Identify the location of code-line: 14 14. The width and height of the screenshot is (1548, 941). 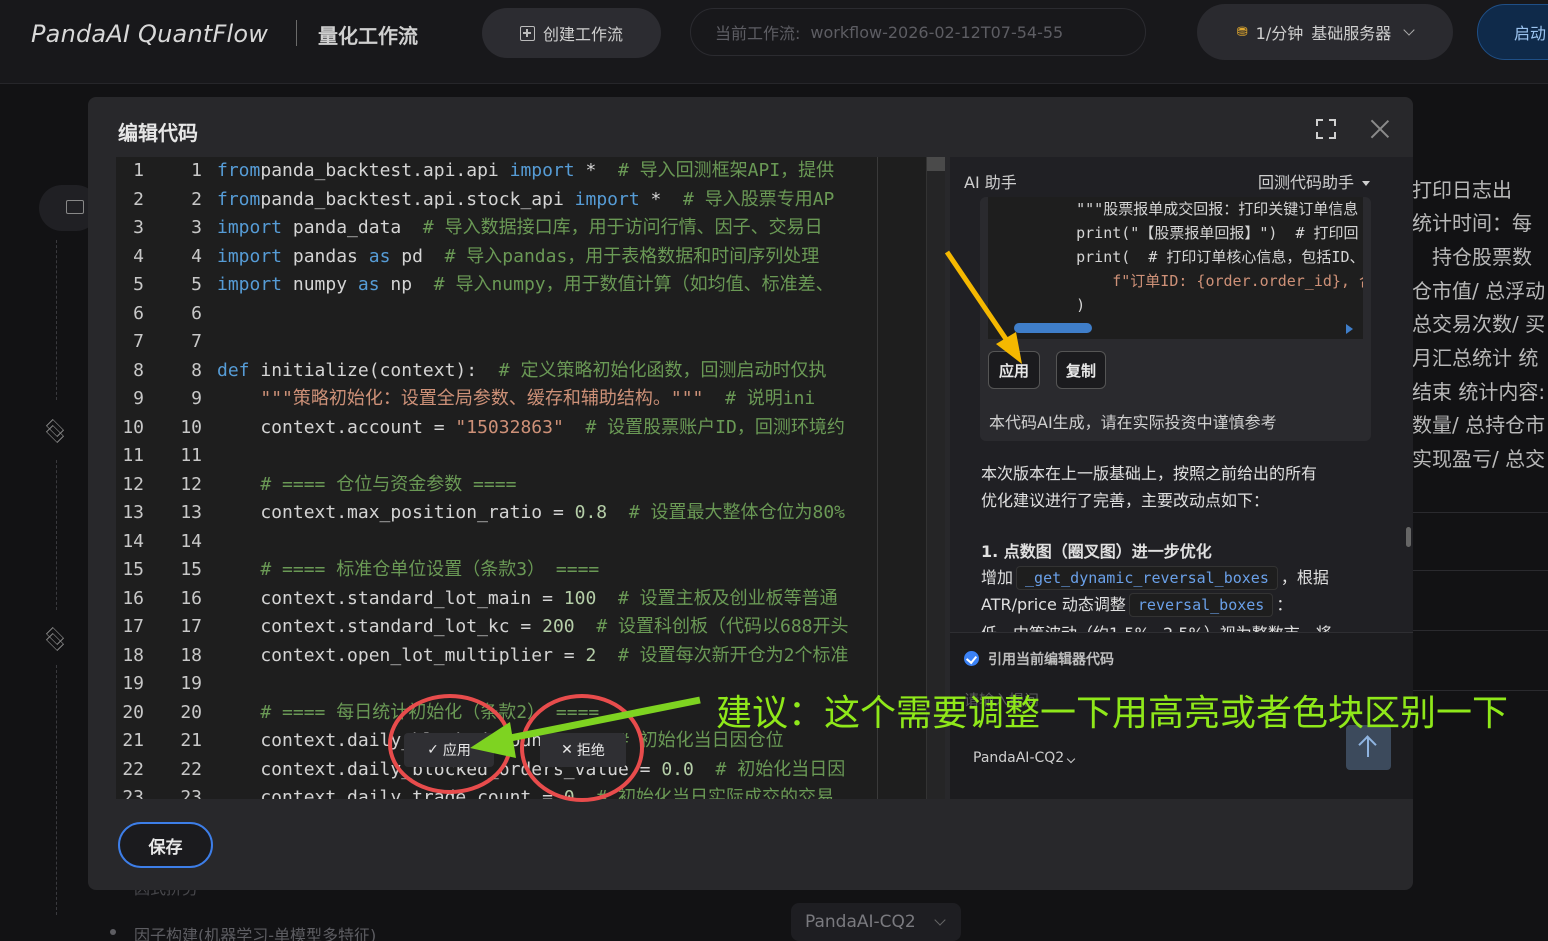
(530, 542).